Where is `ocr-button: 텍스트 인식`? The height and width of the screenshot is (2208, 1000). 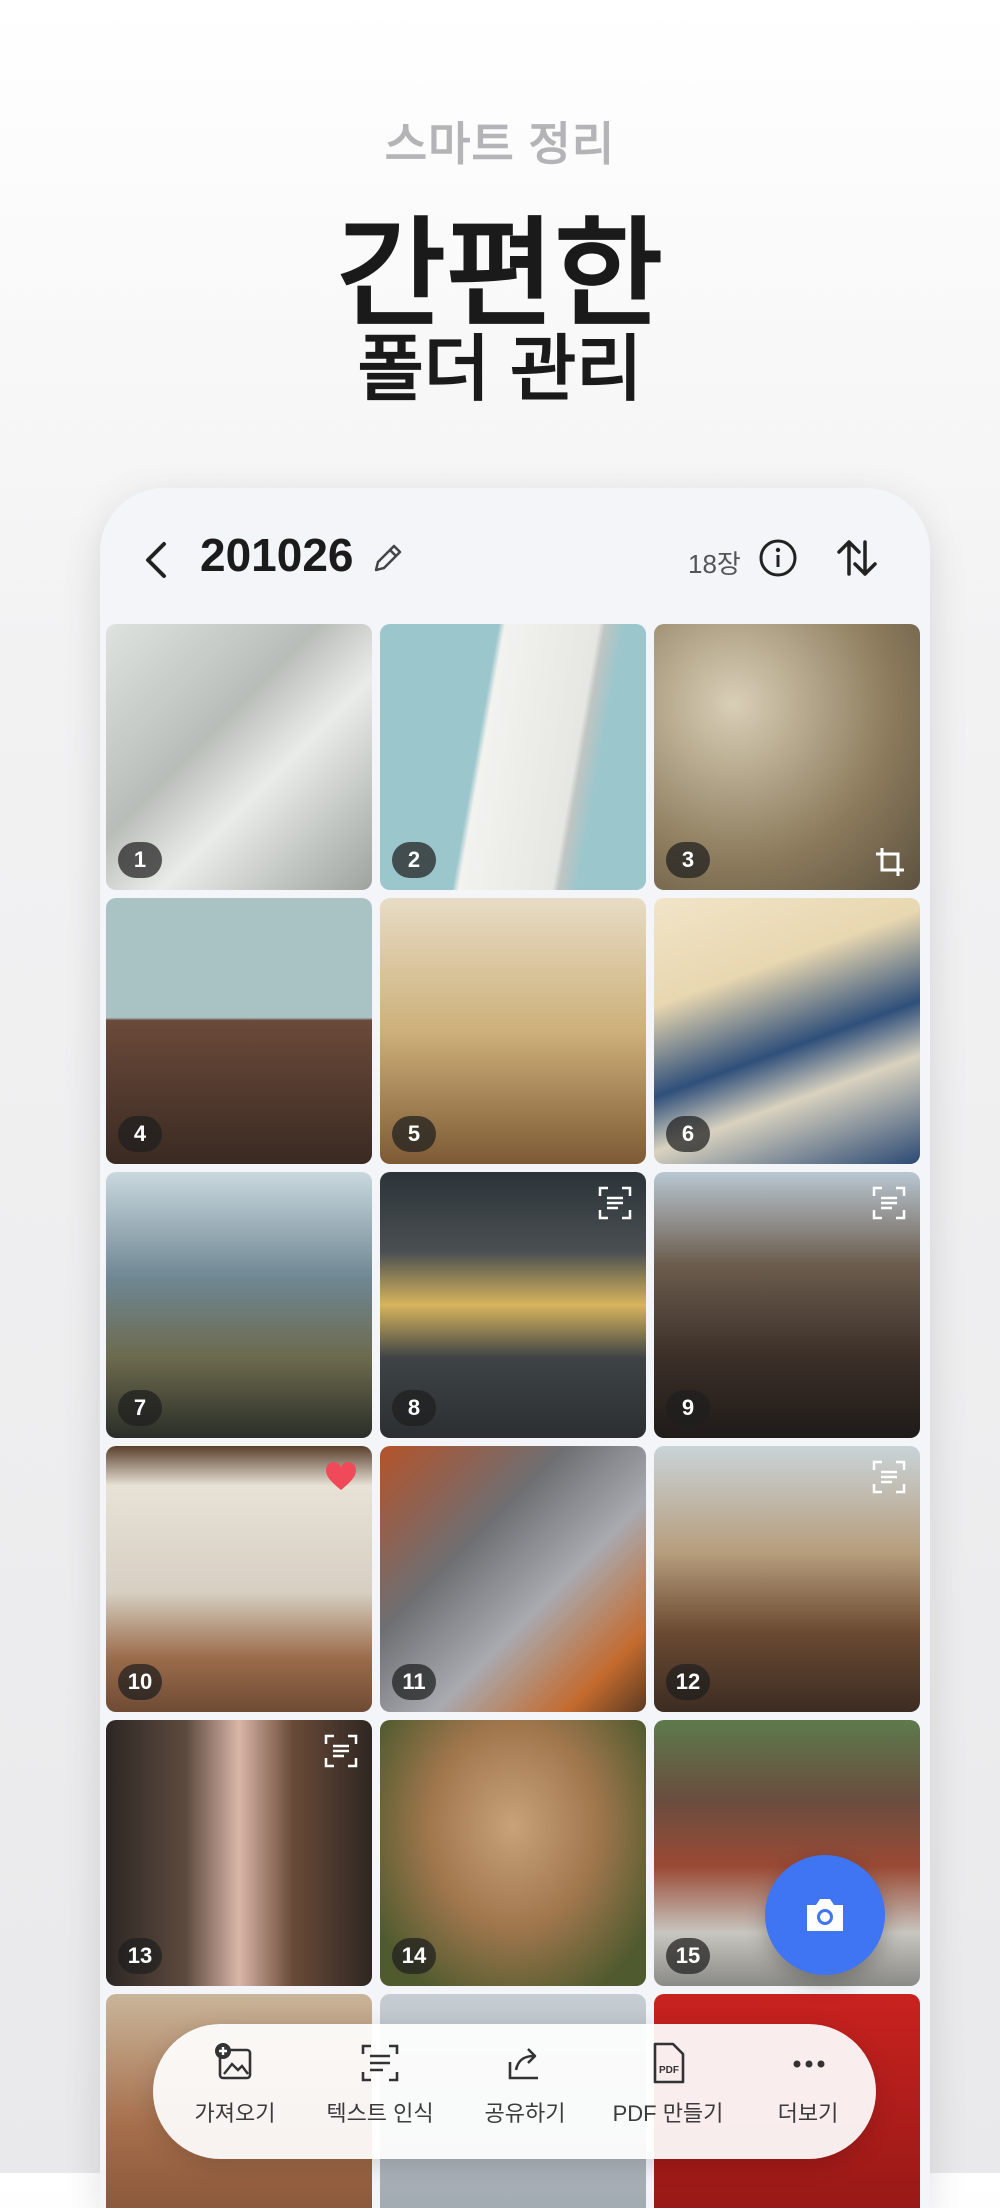 ocr-button: 텍스트 인식 is located at coordinates (380, 2095).